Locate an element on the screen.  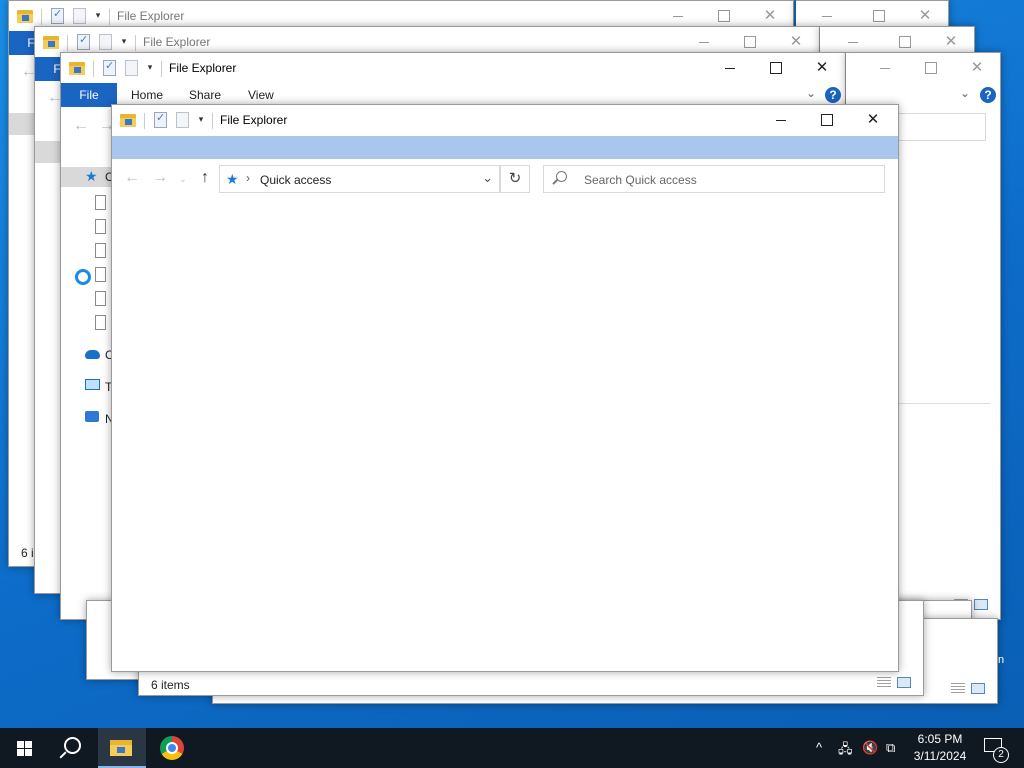
clock-date: 3/11/2024 is located at coordinates (940, 756).